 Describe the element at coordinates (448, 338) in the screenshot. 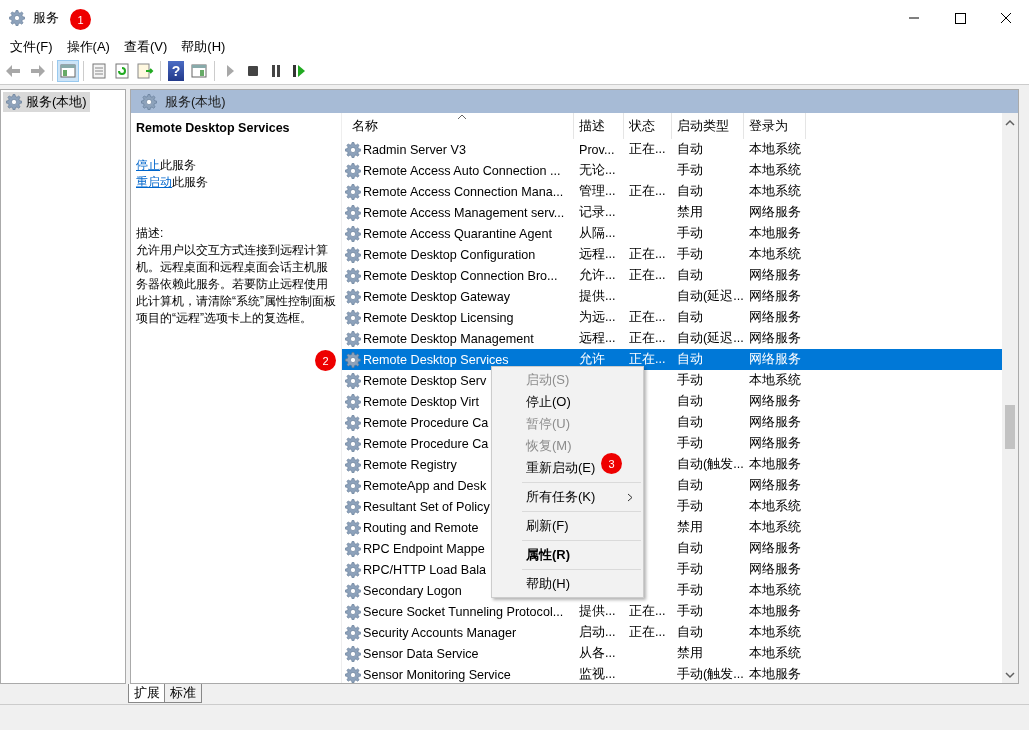

I see `service-name: Remote Desktop Management` at that location.